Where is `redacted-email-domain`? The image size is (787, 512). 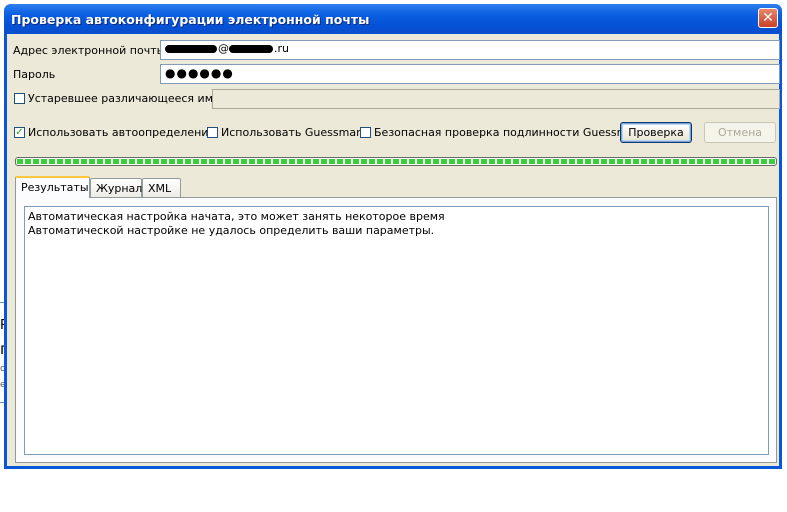 redacted-email-domain is located at coordinates (251, 49).